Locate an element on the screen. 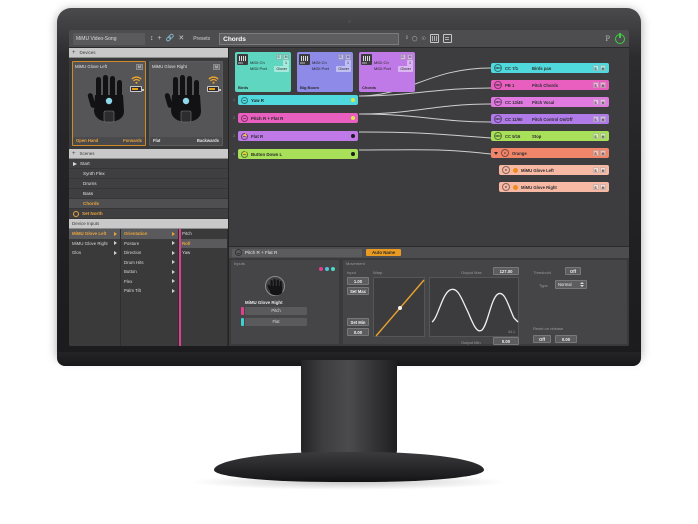  output-node-stop: MIDI CC 5/16 Stop S M is located at coordinates (550, 136).